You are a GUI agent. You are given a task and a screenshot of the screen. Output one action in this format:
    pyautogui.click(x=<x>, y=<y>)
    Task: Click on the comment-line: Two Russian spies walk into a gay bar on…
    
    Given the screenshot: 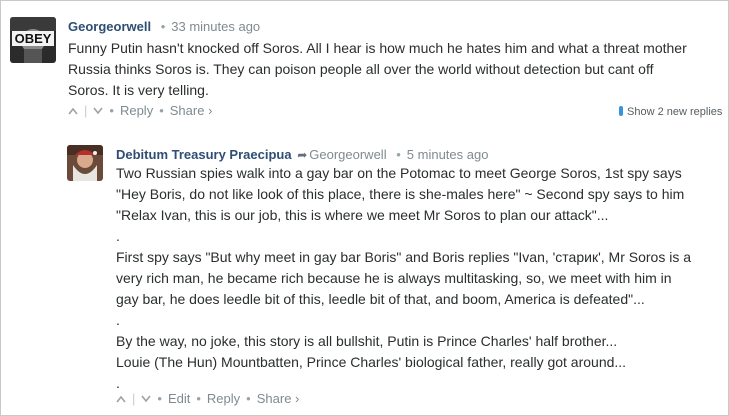 What is the action you would take?
    pyautogui.click(x=399, y=173)
    